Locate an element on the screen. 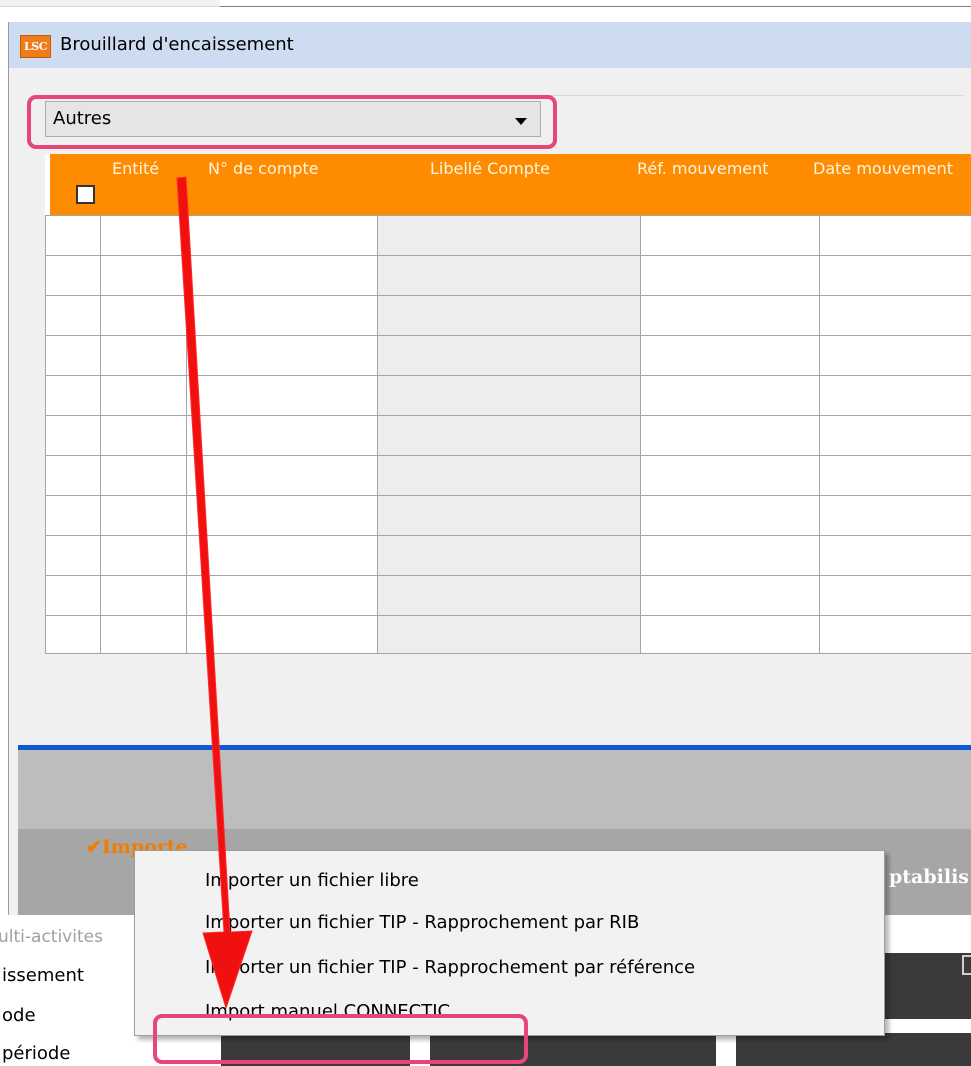 This screenshot has height=1066, width=971. annotation-arrow is located at coordinates (214, 593).